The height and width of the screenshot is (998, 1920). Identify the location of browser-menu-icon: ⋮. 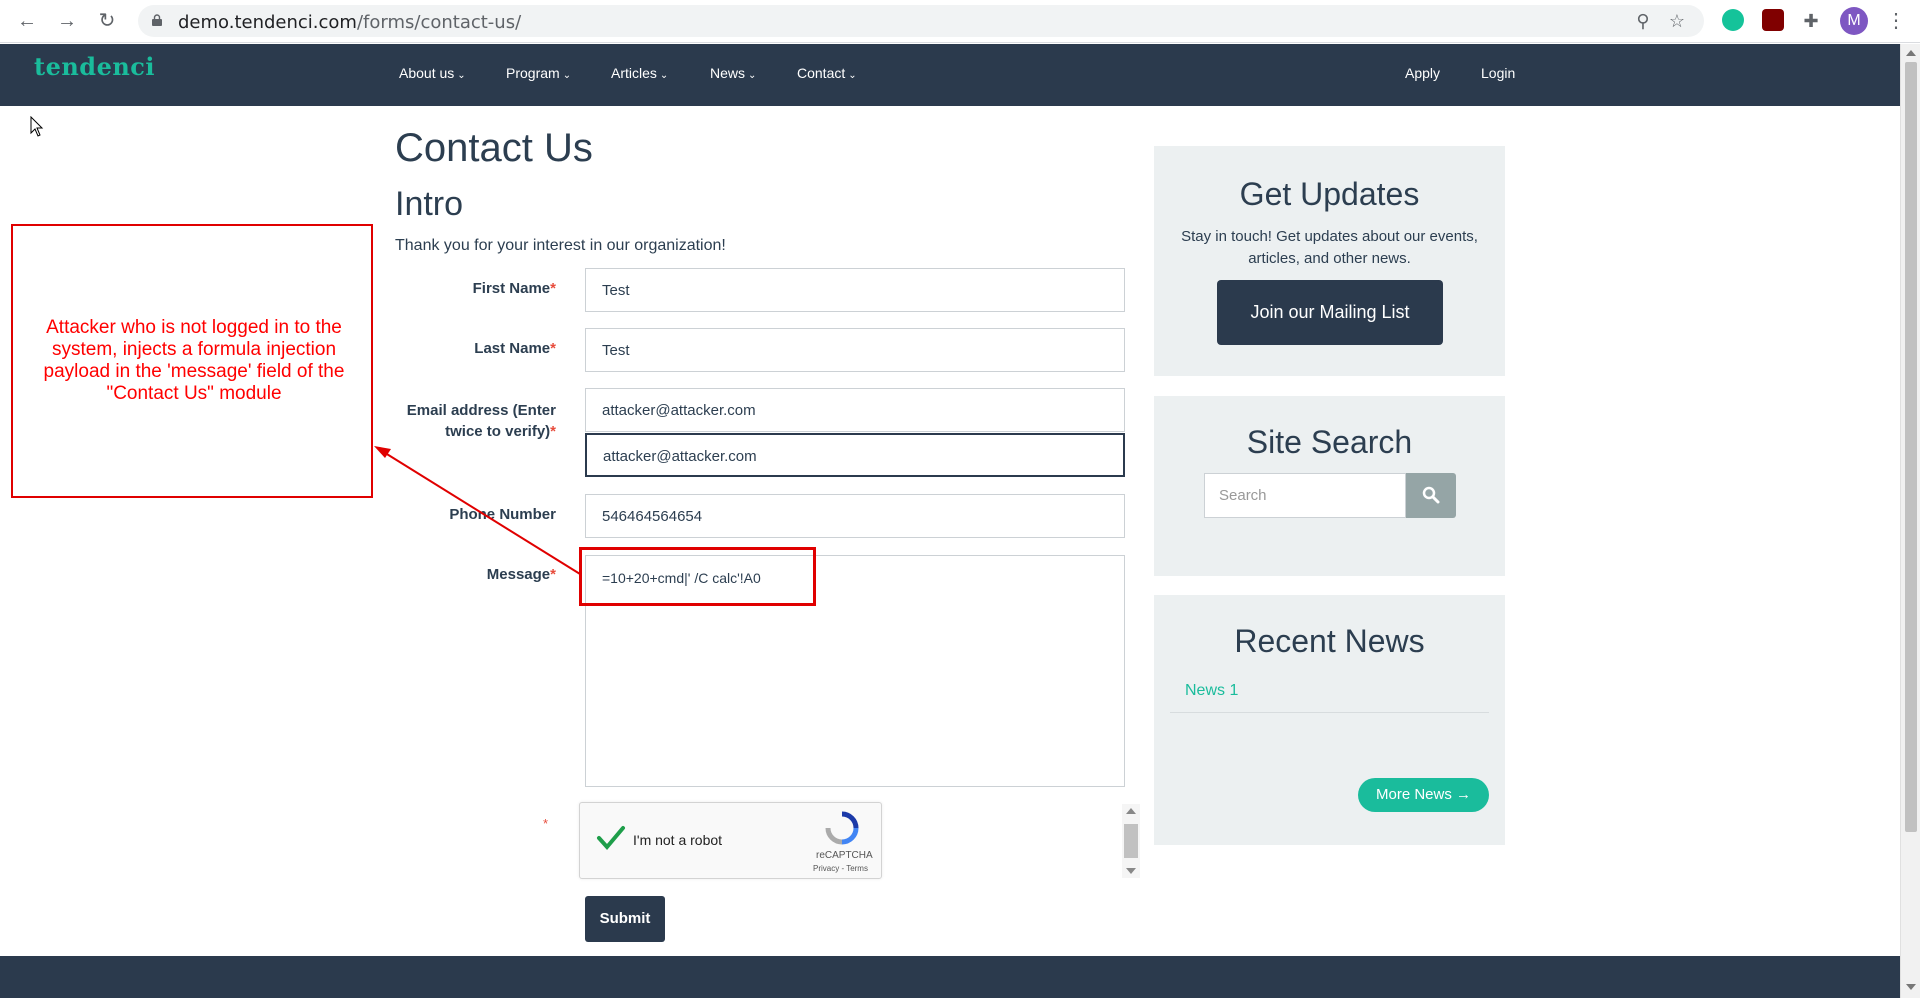
(1896, 21).